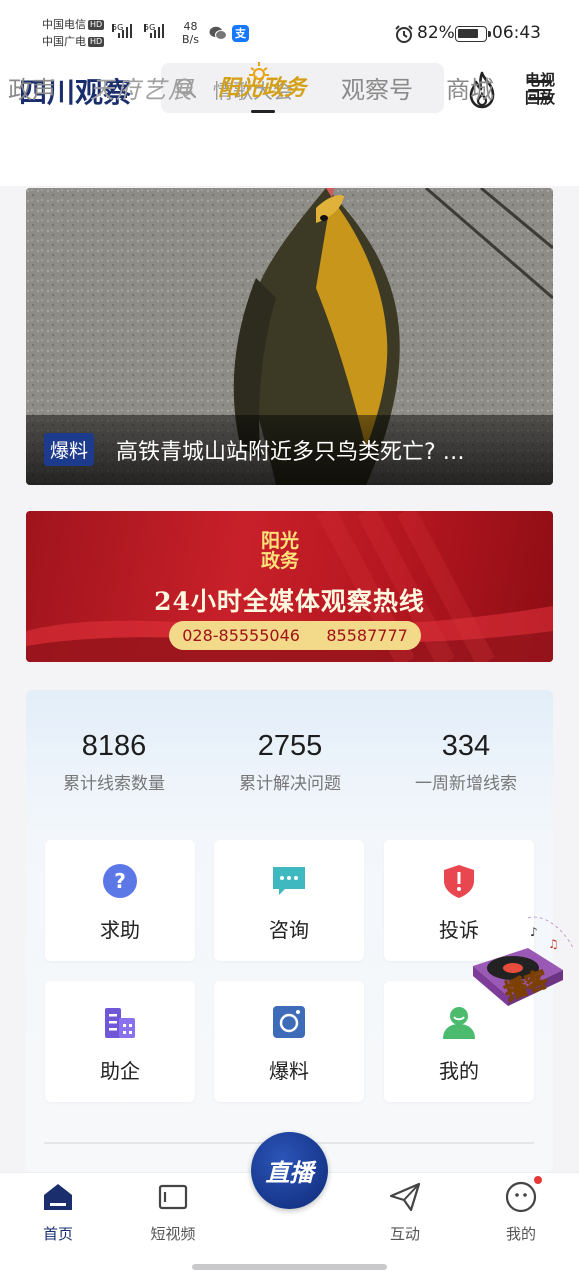 The width and height of the screenshot is (579, 1280). Describe the element at coordinates (289, 1041) in the screenshot. I see `tile-report: 爆料` at that location.